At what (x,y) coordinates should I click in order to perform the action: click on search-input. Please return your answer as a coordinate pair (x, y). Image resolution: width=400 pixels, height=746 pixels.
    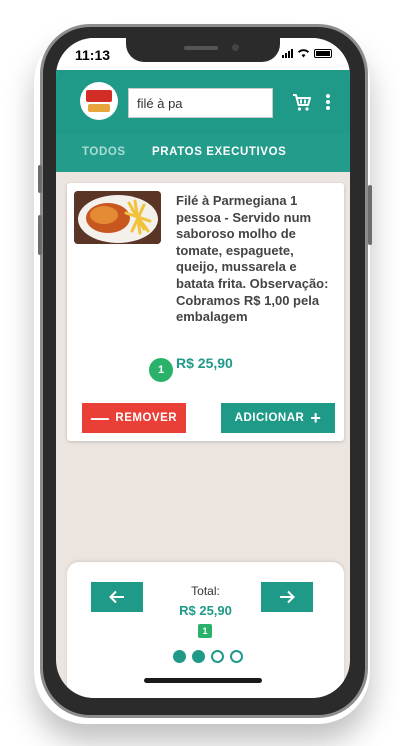
    Looking at the image, I should click on (200, 103).